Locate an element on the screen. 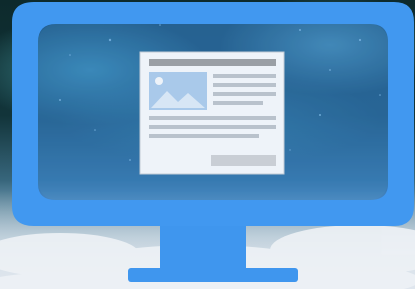 The image size is (415, 289). document-button-placeholder is located at coordinates (243, 160).